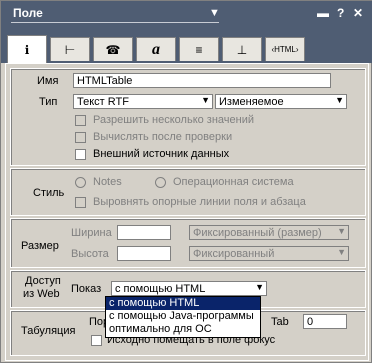 This screenshot has height=363, width=372. Describe the element at coordinates (96, 340) in the screenshot. I see `initial-focus-checkbox` at that location.